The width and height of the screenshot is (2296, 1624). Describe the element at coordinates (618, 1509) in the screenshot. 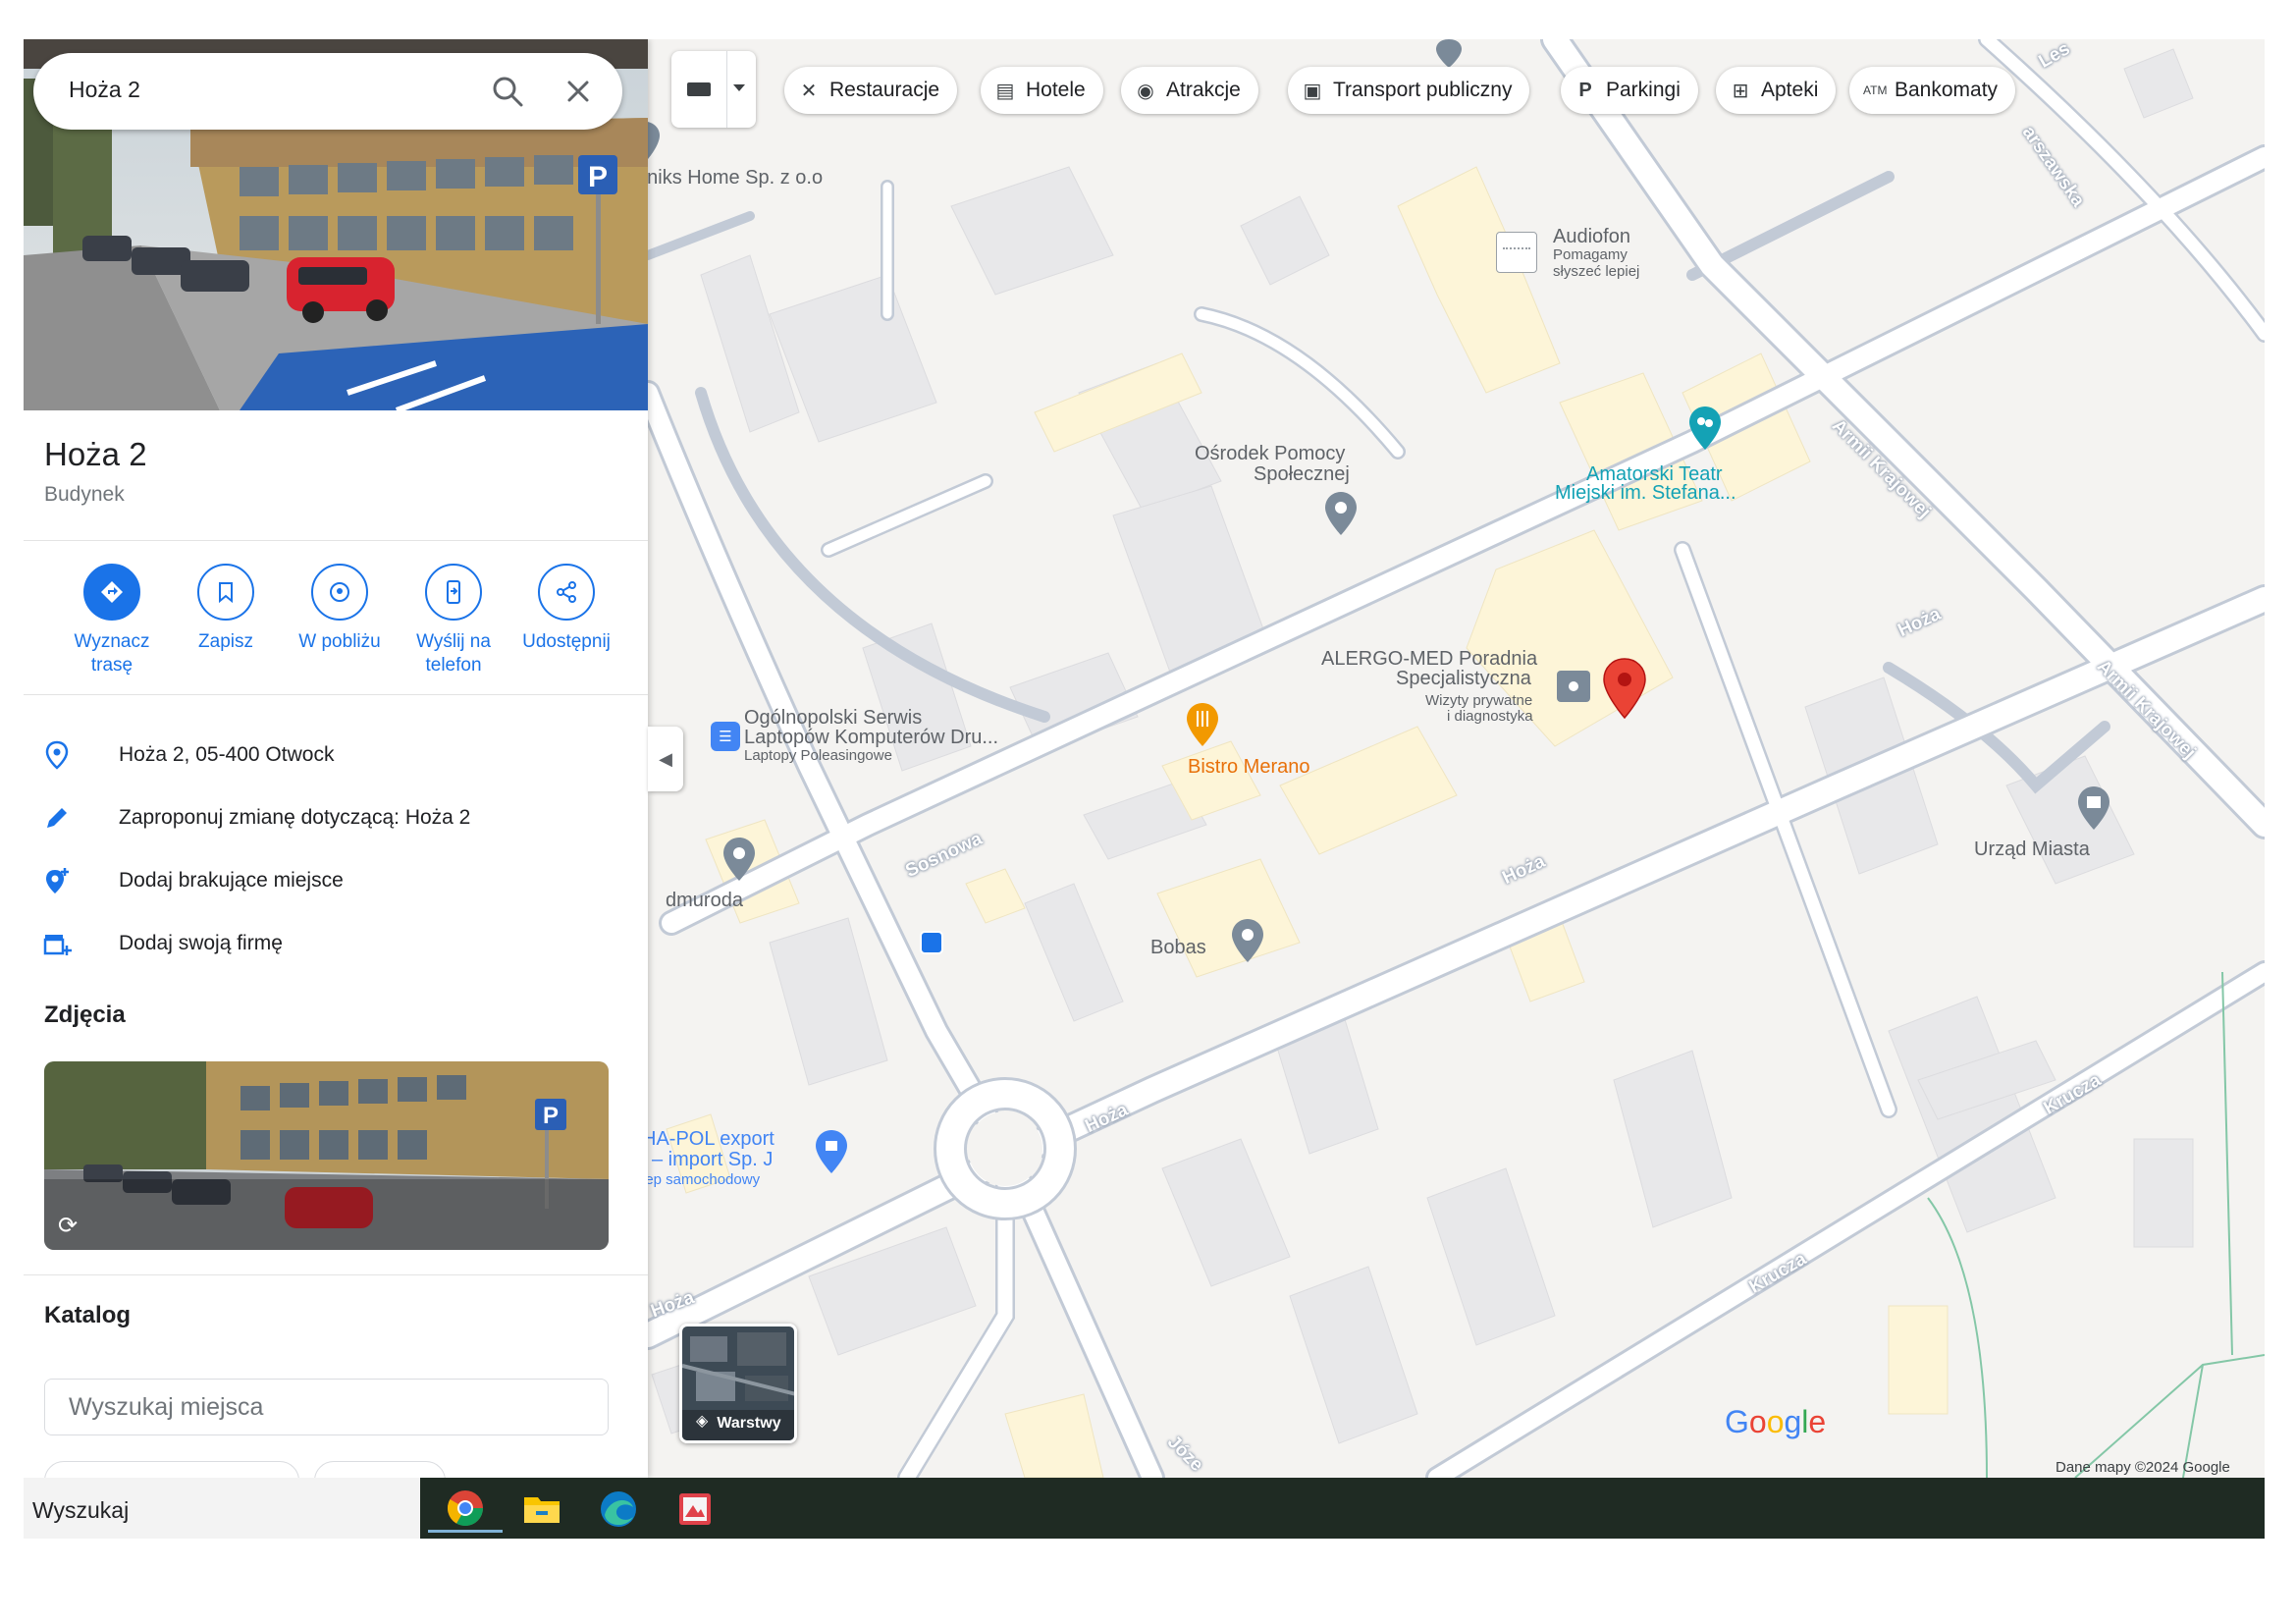

I see `edge-icon` at that location.